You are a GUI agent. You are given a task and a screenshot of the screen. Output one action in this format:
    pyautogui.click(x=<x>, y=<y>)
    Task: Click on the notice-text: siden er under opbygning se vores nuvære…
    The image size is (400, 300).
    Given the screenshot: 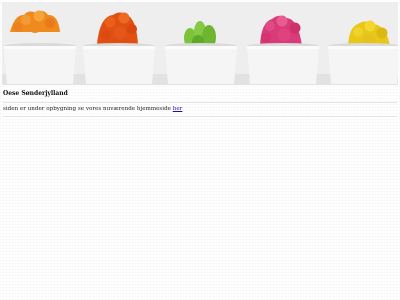 What is the action you would take?
    pyautogui.click(x=87, y=109)
    